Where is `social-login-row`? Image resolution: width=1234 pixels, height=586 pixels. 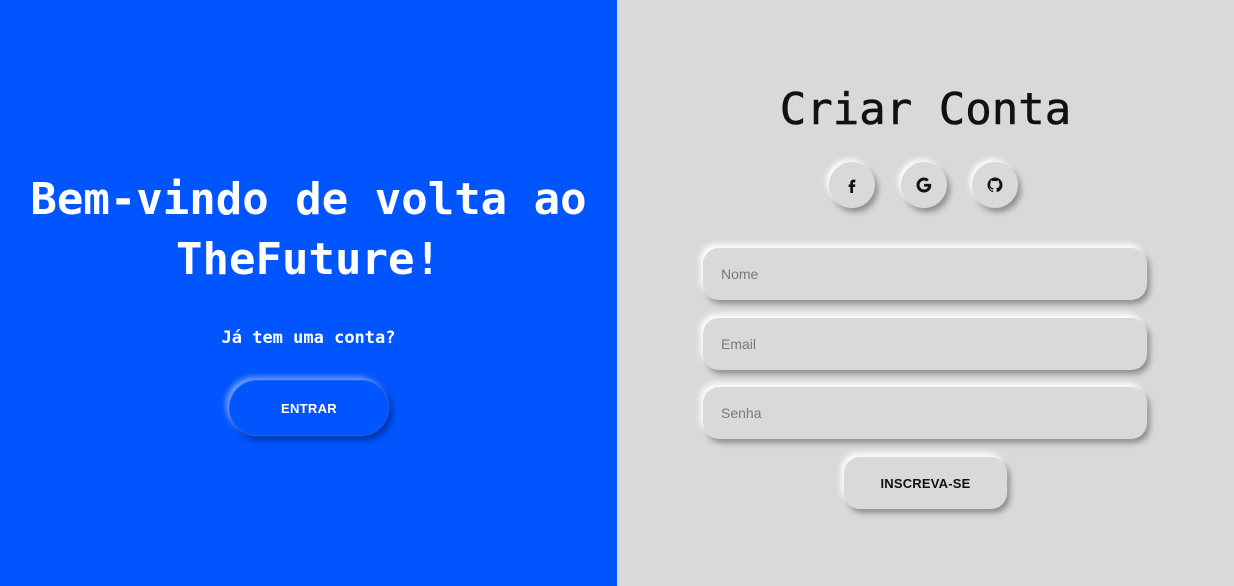 social-login-row is located at coordinates (927, 185).